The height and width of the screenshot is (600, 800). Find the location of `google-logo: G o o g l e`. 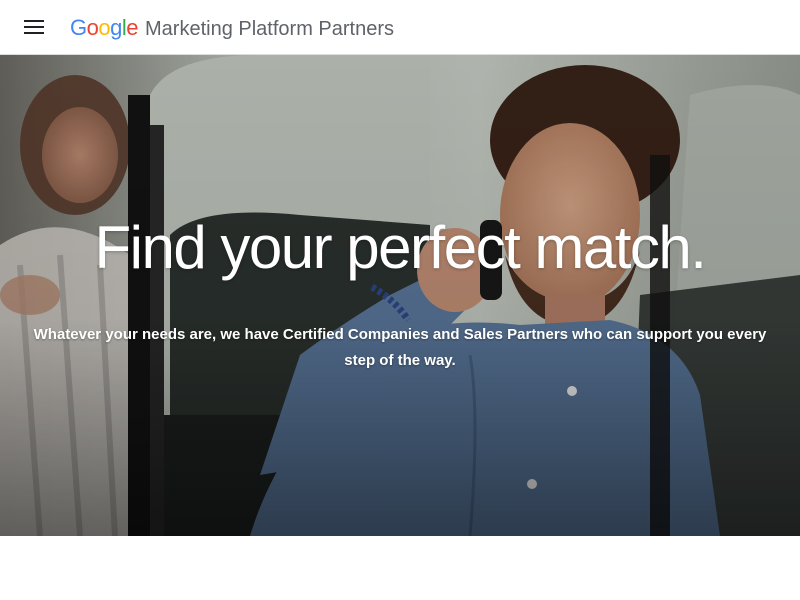

google-logo: G o o g l e is located at coordinates (104, 28).